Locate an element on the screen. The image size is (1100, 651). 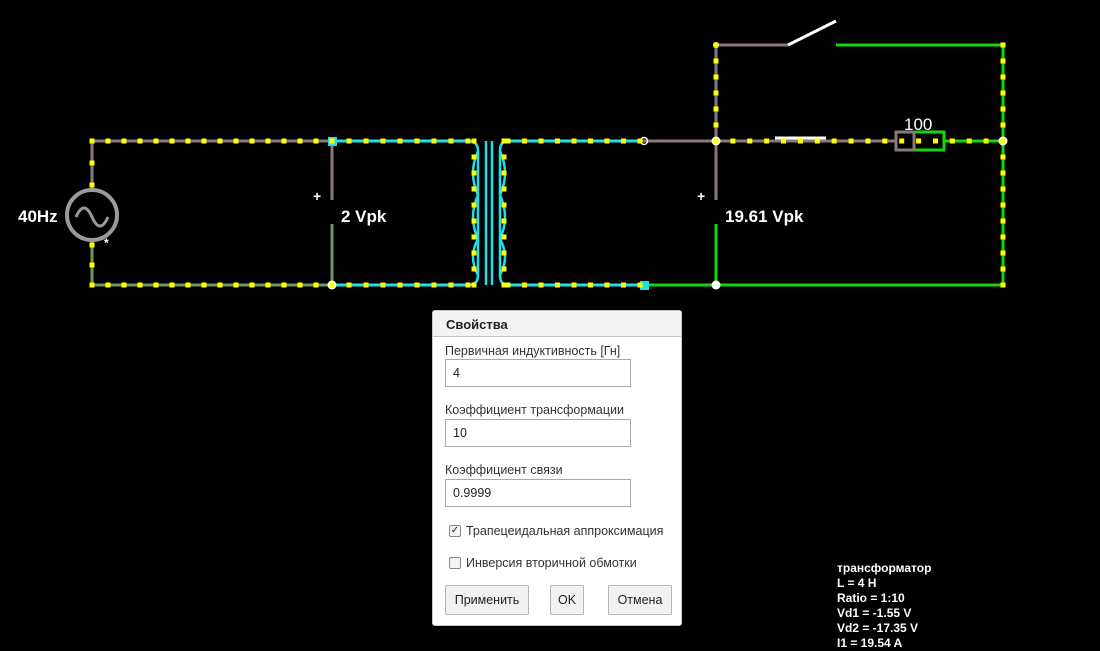
ok-button: OK is located at coordinates (567, 600).